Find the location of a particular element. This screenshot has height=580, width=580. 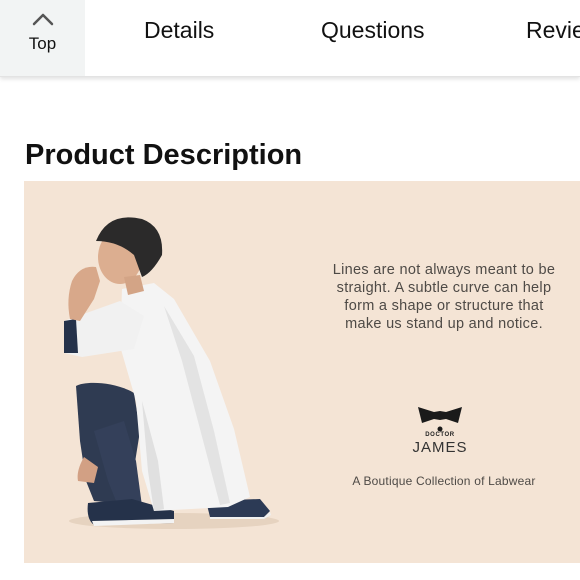

top-label: Top is located at coordinates (42, 43).